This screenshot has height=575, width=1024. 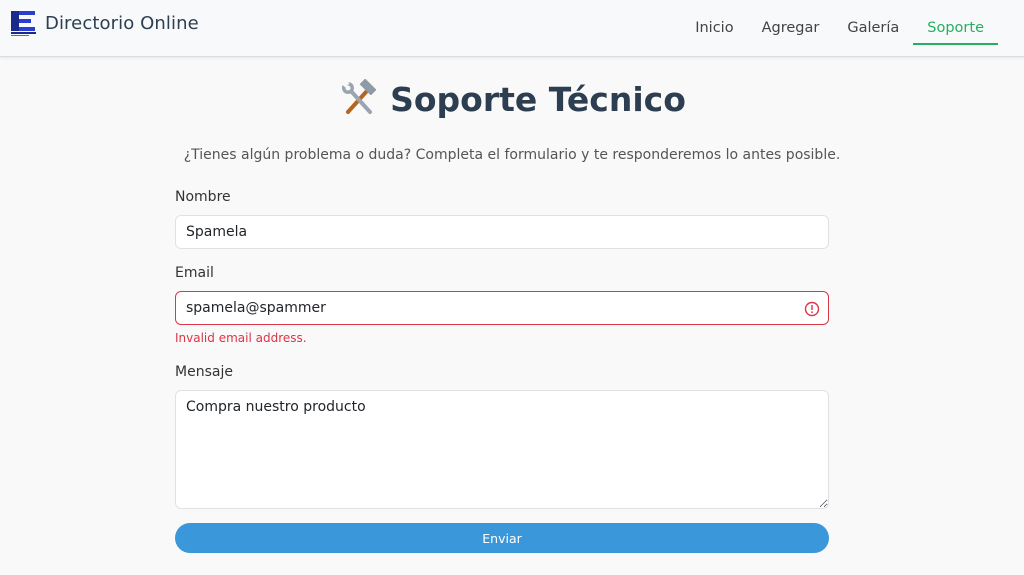 I want to click on message-label: Mensaje, so click(x=204, y=372).